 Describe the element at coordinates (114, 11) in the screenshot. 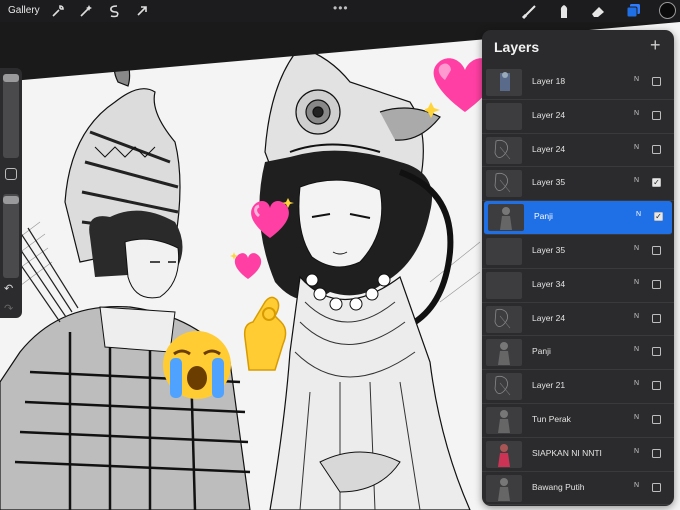

I see `selection-icon` at that location.